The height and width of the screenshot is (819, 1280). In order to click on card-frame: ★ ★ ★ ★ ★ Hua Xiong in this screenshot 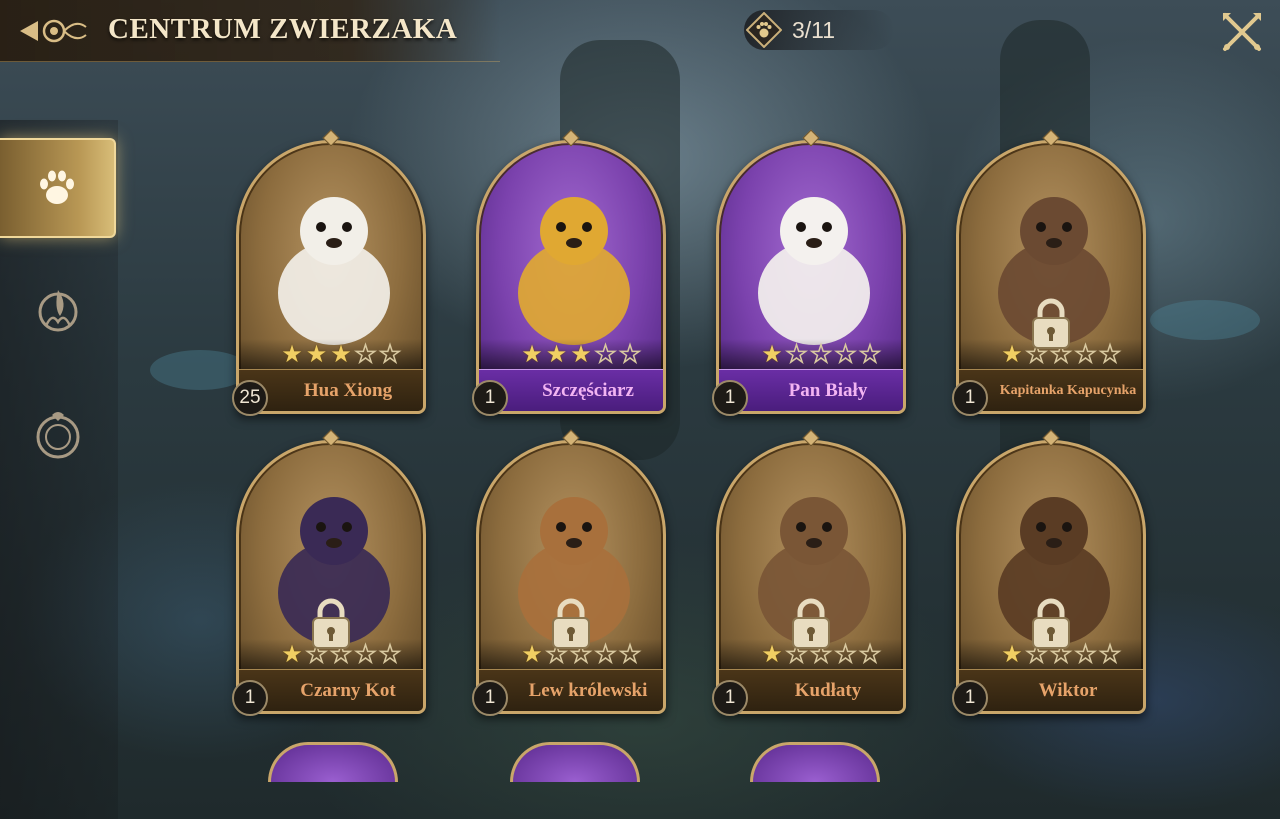, I will do `click(331, 277)`.